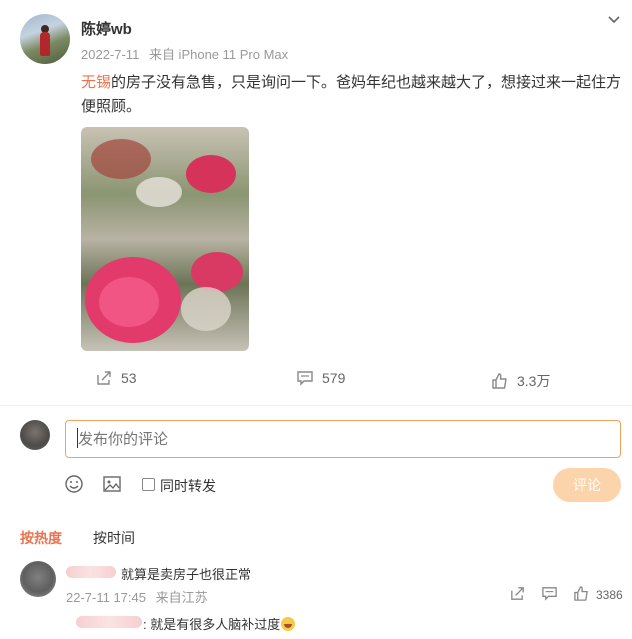 Image resolution: width=632 pixels, height=639 pixels. I want to click on reply-text: : 就是有很多人脑补过度, so click(219, 623).